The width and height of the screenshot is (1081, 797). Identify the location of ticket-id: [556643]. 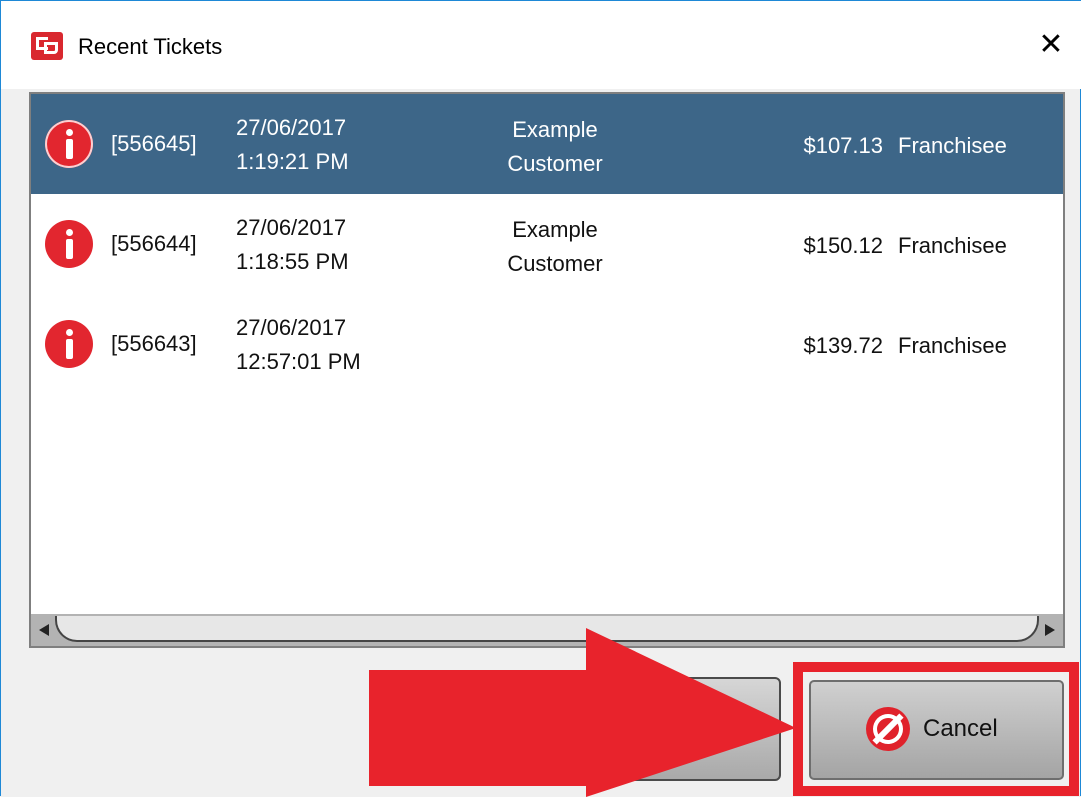
(154, 343).